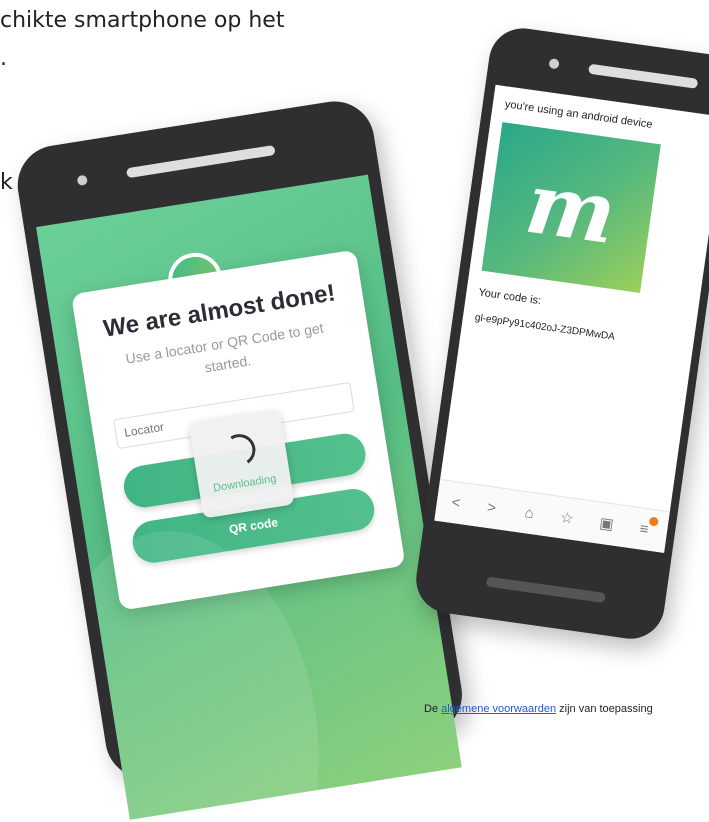 The width and height of the screenshot is (709, 822). What do you see at coordinates (142, 20) in the screenshot?
I see `intro-line-1: chikte smartphone op het` at bounding box center [142, 20].